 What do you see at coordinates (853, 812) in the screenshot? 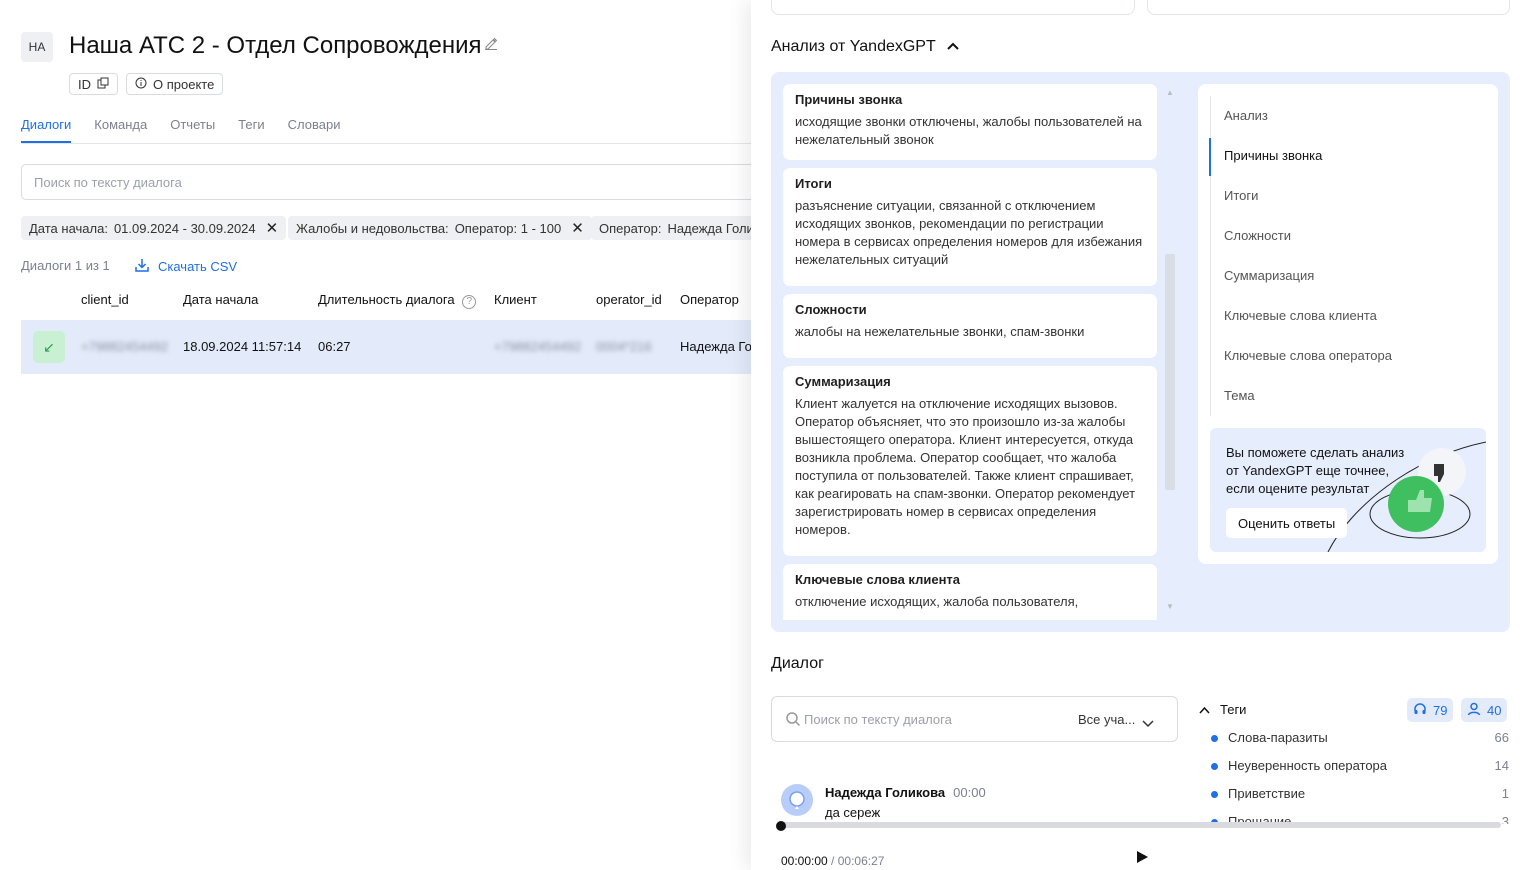
I see `message-text: да сереж` at bounding box center [853, 812].